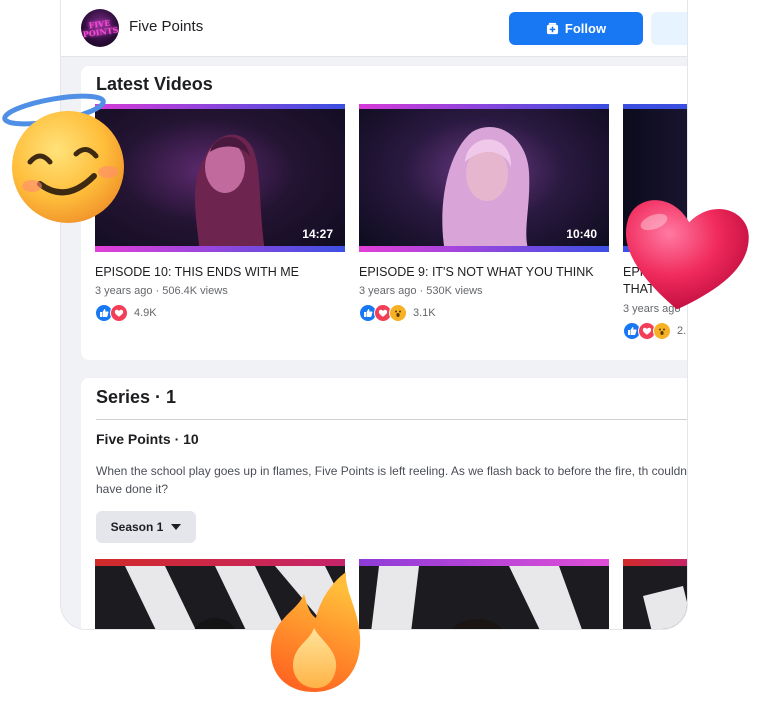 This screenshot has height=720, width=768. What do you see at coordinates (669, 28) in the screenshot?
I see `secondary-action-button` at bounding box center [669, 28].